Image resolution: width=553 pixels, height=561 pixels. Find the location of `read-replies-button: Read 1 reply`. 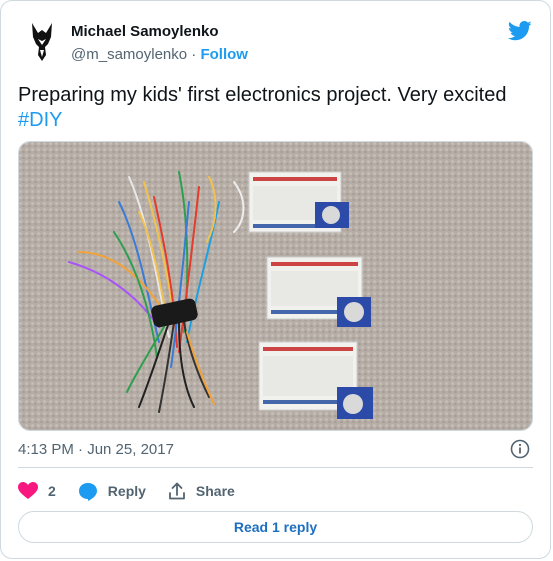

read-replies-button: Read 1 reply is located at coordinates (275, 527).